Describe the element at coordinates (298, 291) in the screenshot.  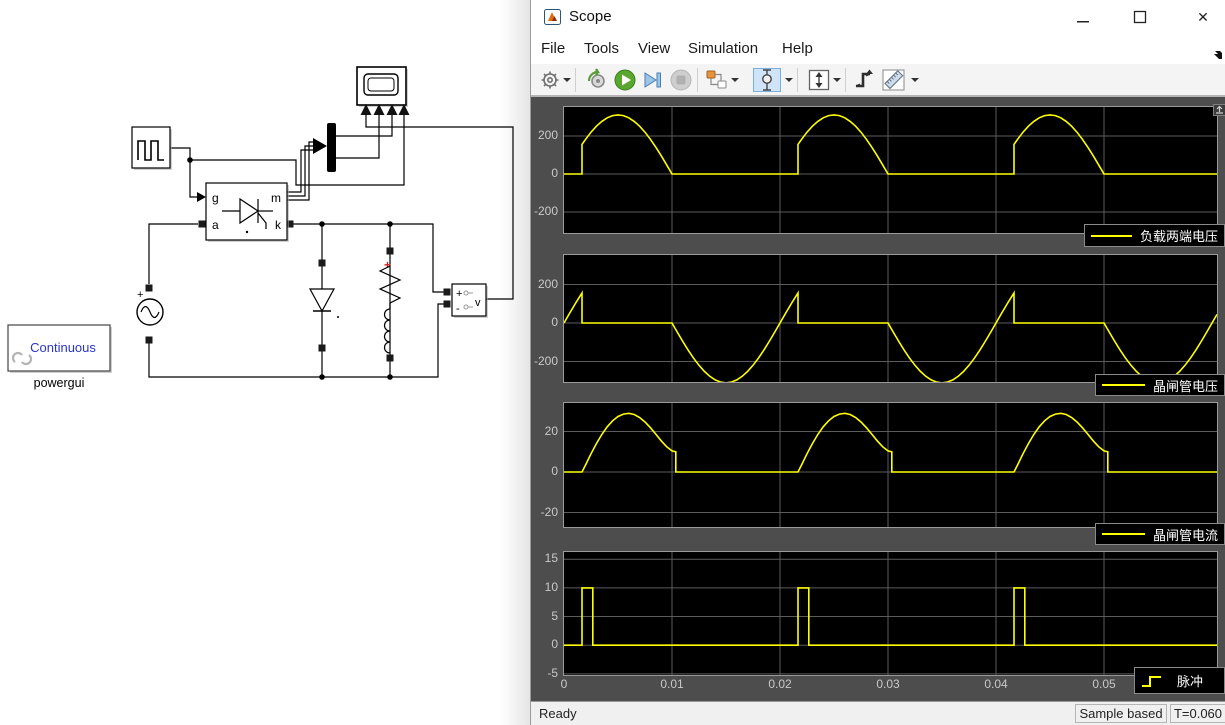
I see `port-squares` at that location.